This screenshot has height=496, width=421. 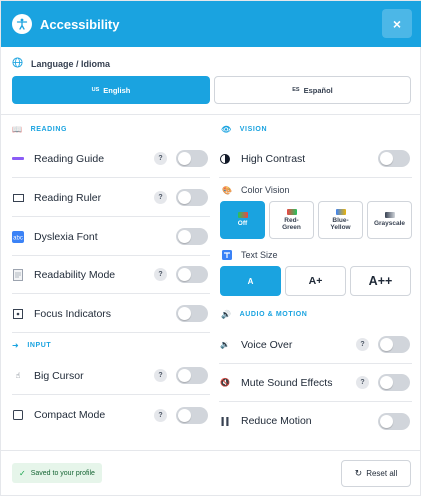 I want to click on reset-all-button: ↻ Reset all, so click(x=376, y=473).